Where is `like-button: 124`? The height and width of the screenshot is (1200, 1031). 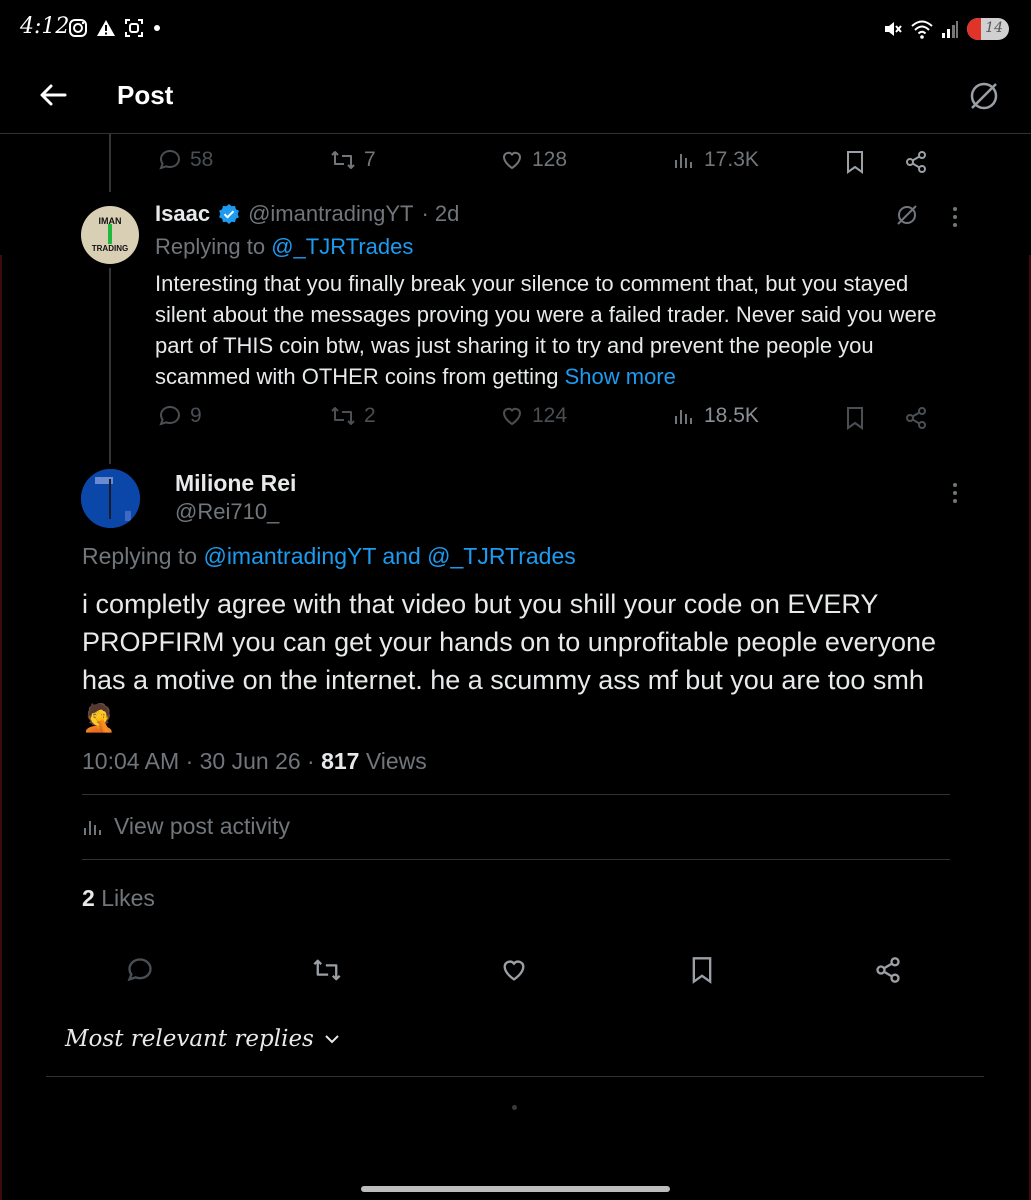 like-button: 124 is located at coordinates (533, 416).